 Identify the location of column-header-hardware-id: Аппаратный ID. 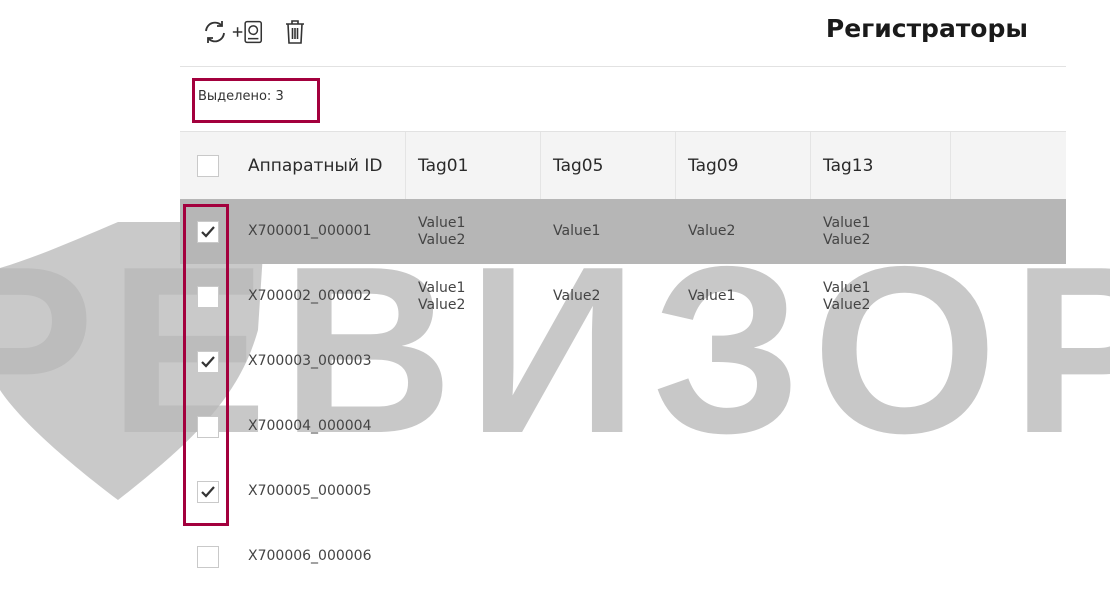
(321, 165).